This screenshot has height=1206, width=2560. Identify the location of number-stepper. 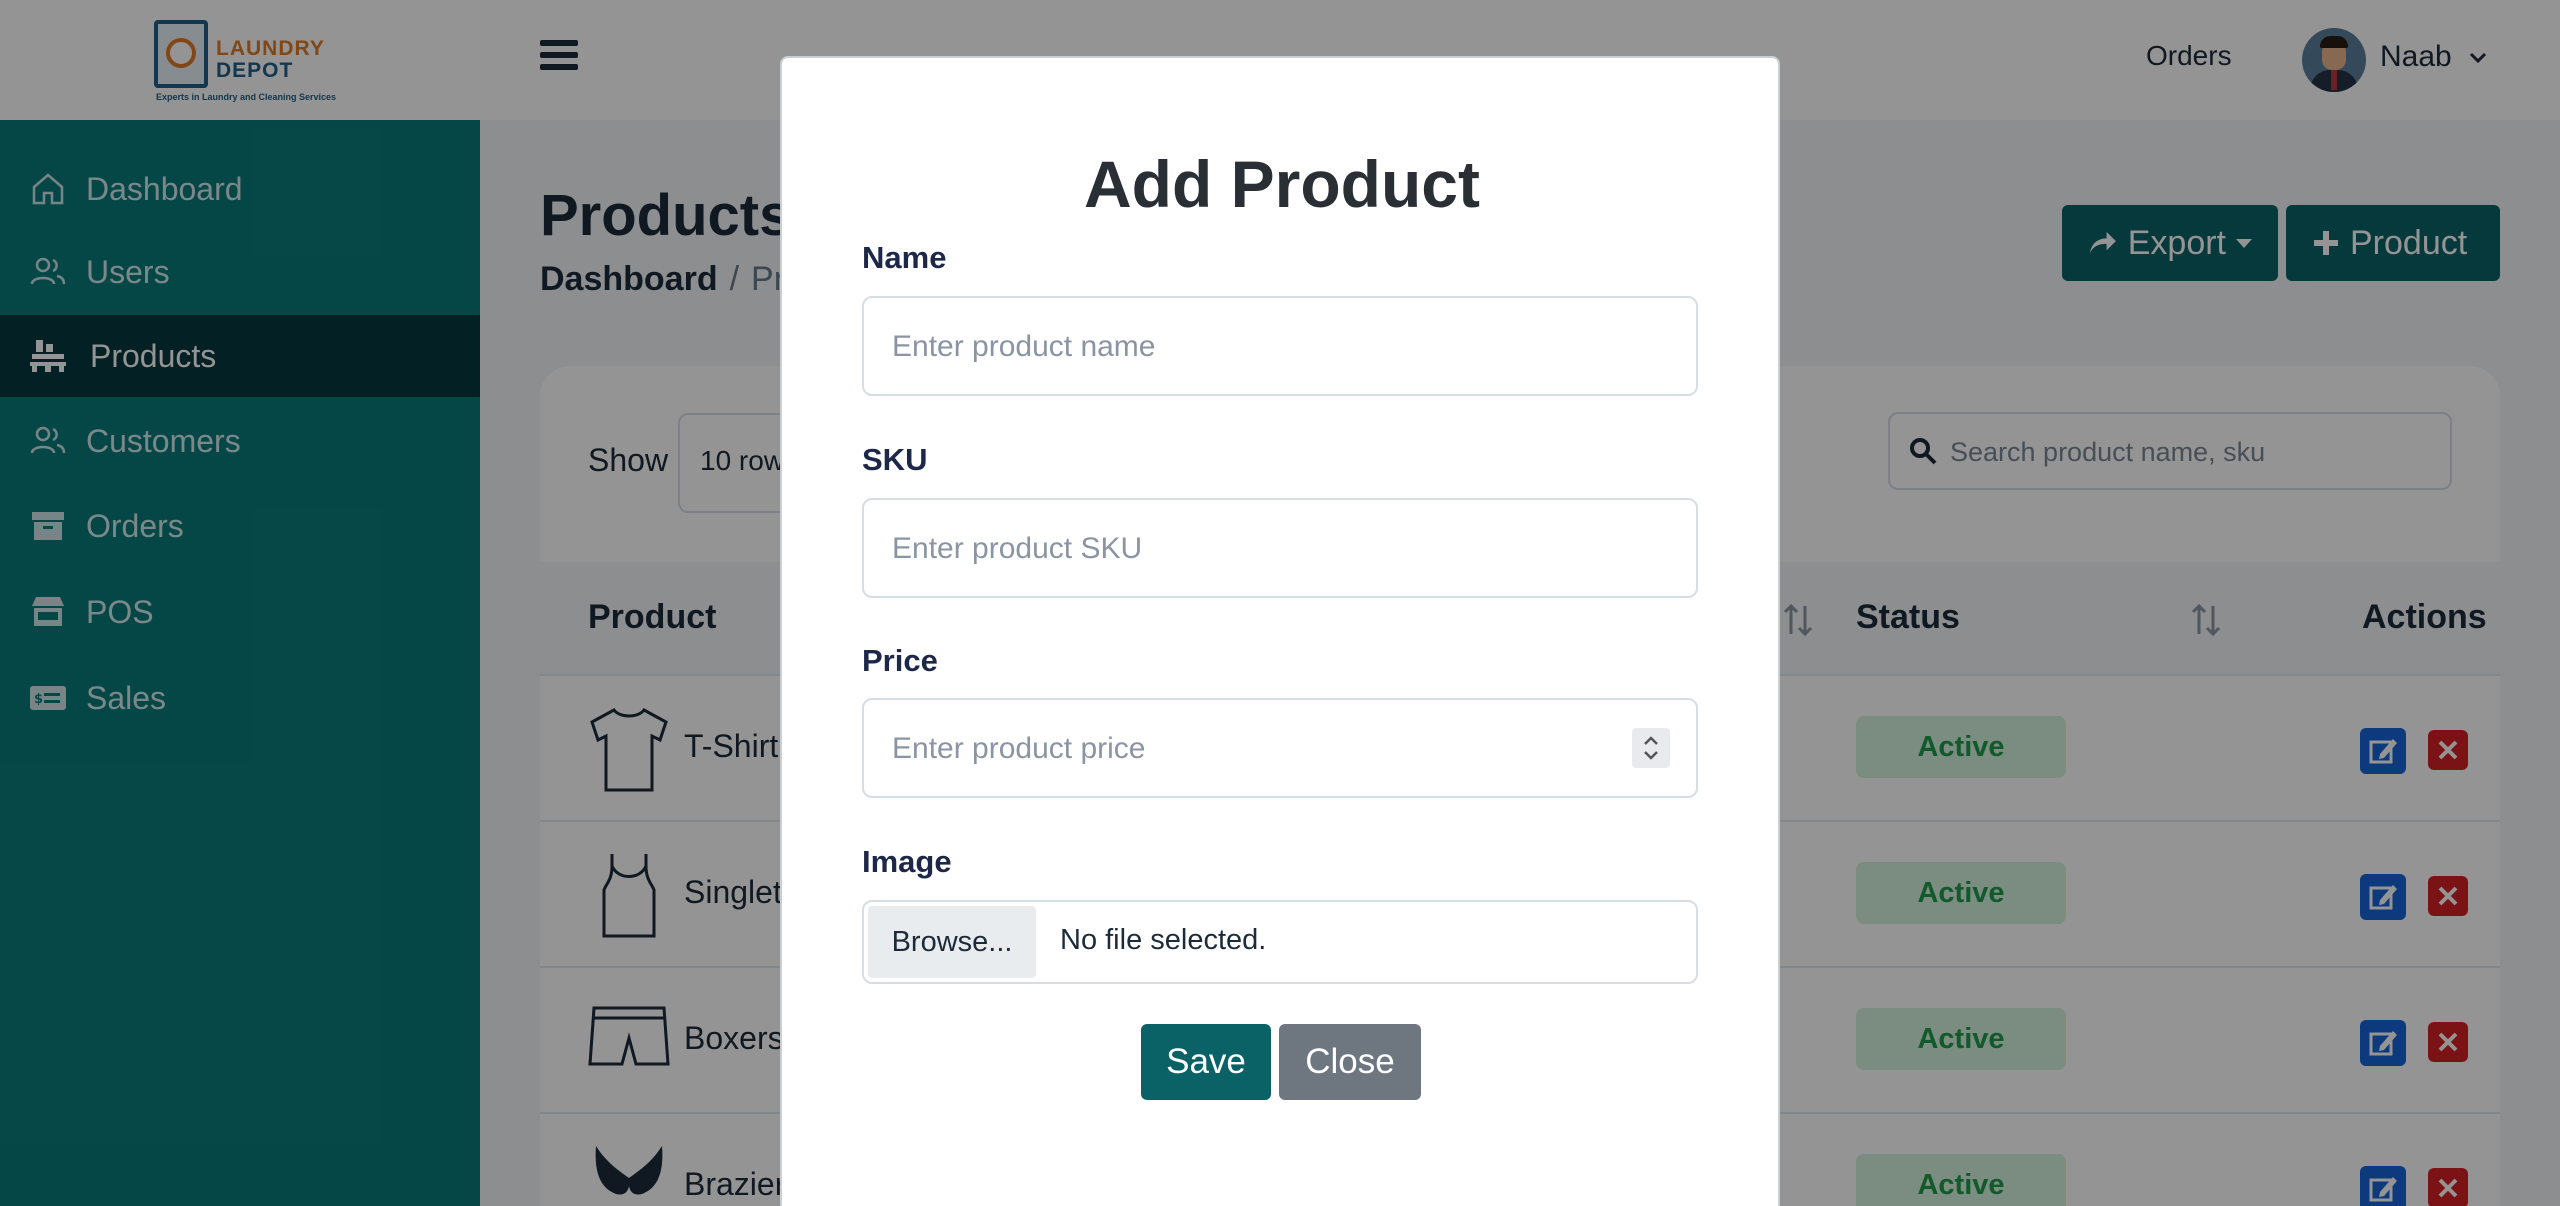
(1651, 748).